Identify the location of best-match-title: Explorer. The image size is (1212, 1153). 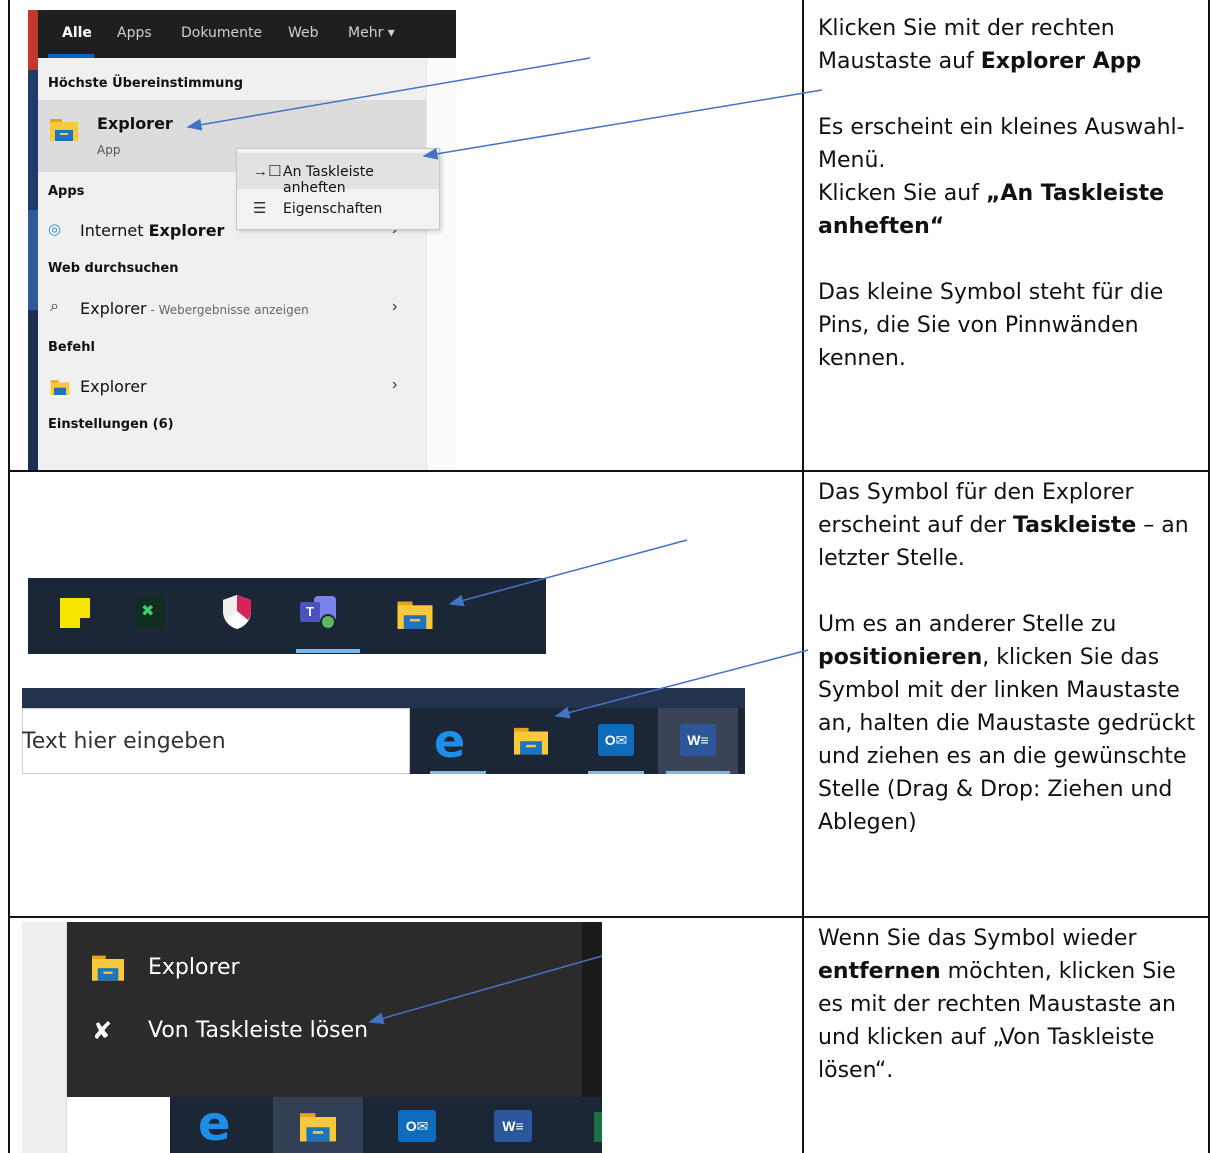
(135, 123).